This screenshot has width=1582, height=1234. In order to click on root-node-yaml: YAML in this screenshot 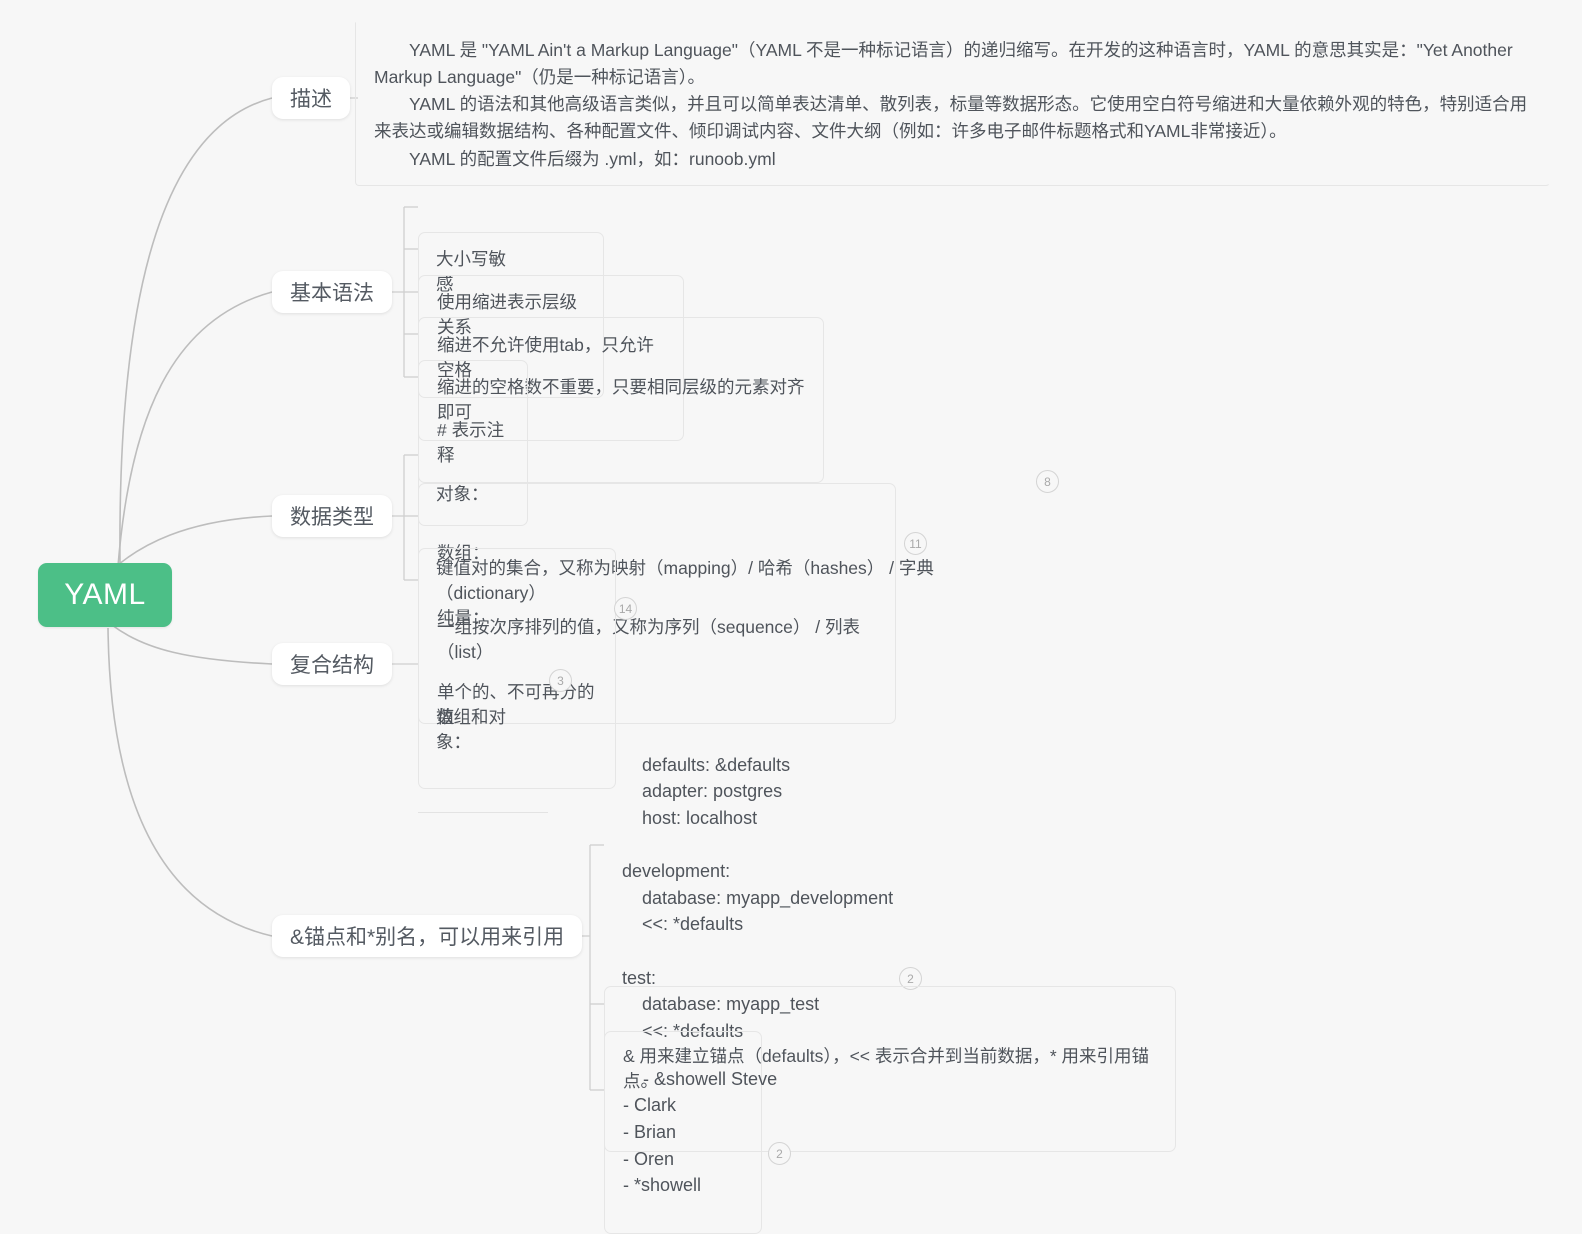, I will do `click(105, 595)`.